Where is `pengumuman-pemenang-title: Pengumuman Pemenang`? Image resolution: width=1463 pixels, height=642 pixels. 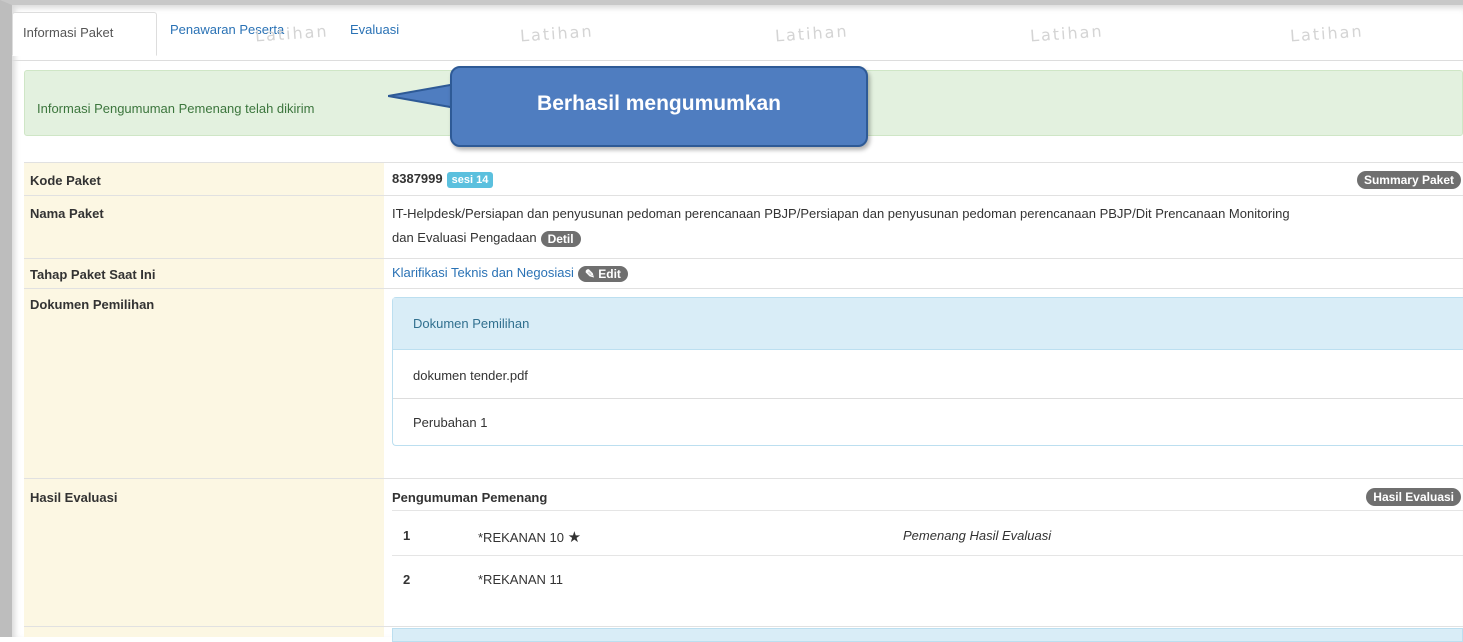
pengumuman-pemenang-title: Pengumuman Pemenang is located at coordinates (470, 497).